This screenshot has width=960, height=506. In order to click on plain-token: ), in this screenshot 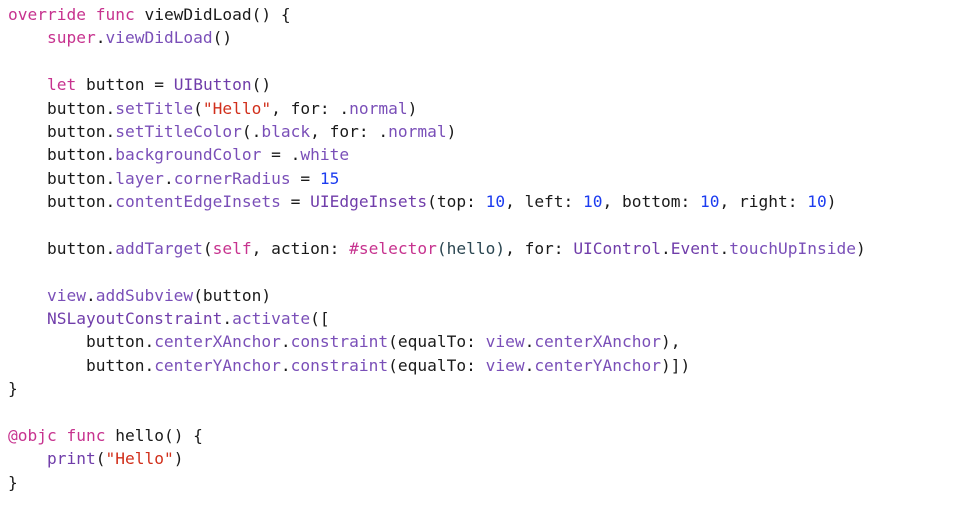, I will do `click(671, 342)`.